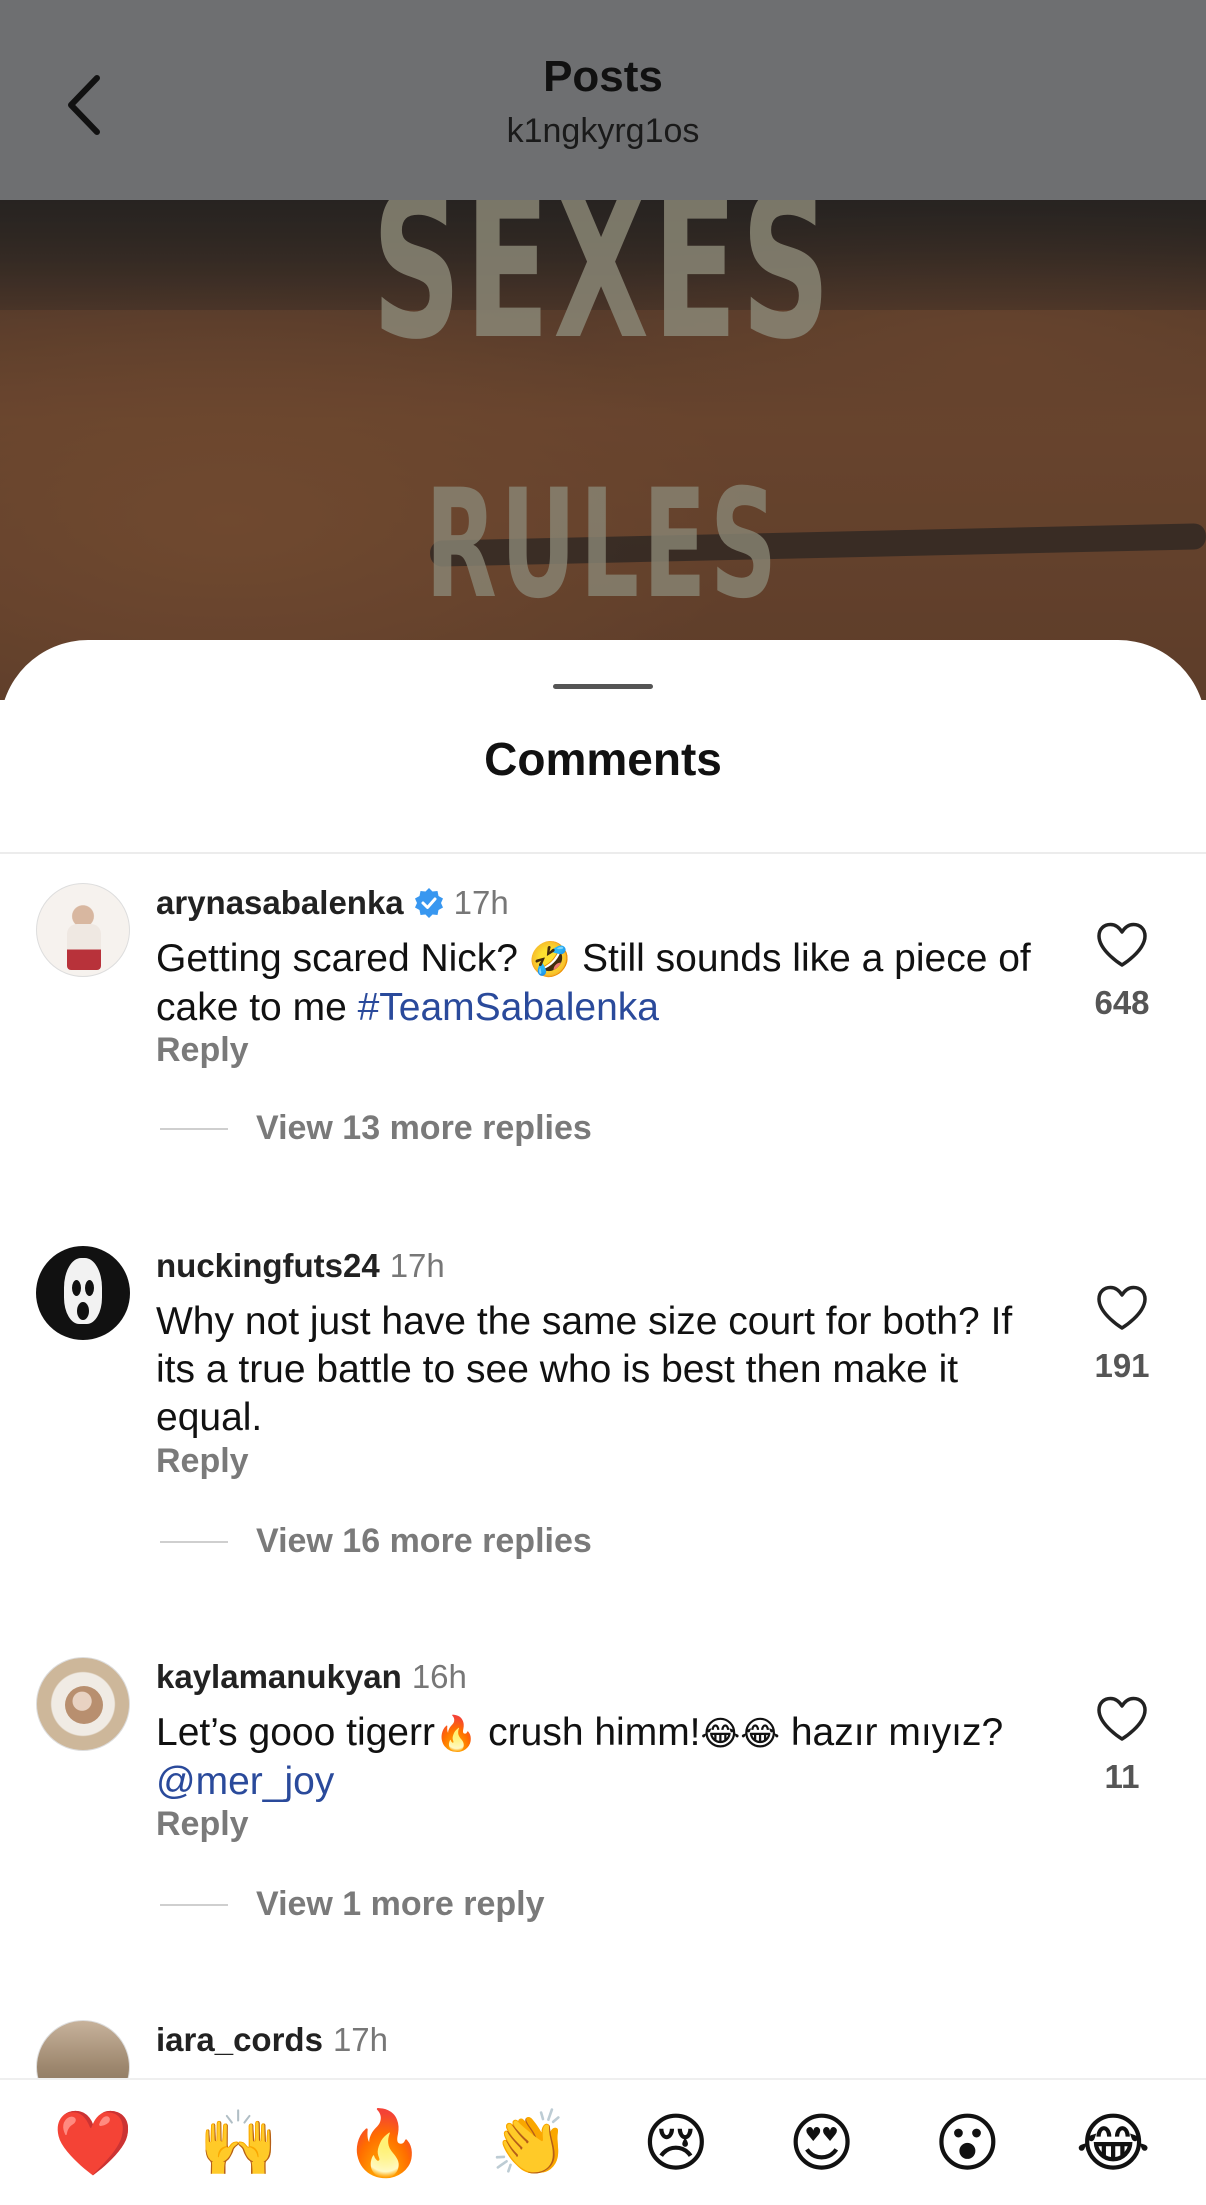  I want to click on heart-eyes-emoji-button: 😍, so click(822, 2143).